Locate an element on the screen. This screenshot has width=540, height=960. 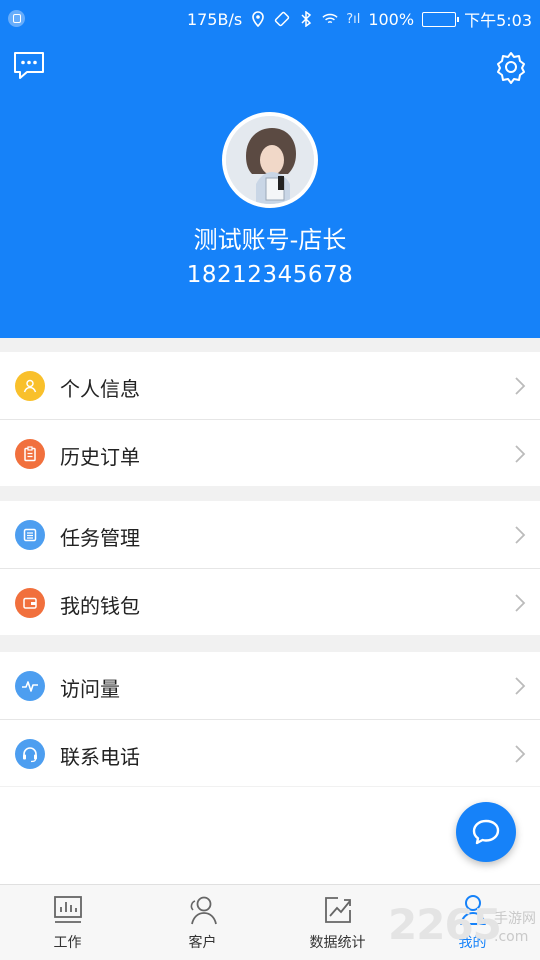
menu-group-2: 任务管理 我的钱包 is located at coordinates (270, 568).